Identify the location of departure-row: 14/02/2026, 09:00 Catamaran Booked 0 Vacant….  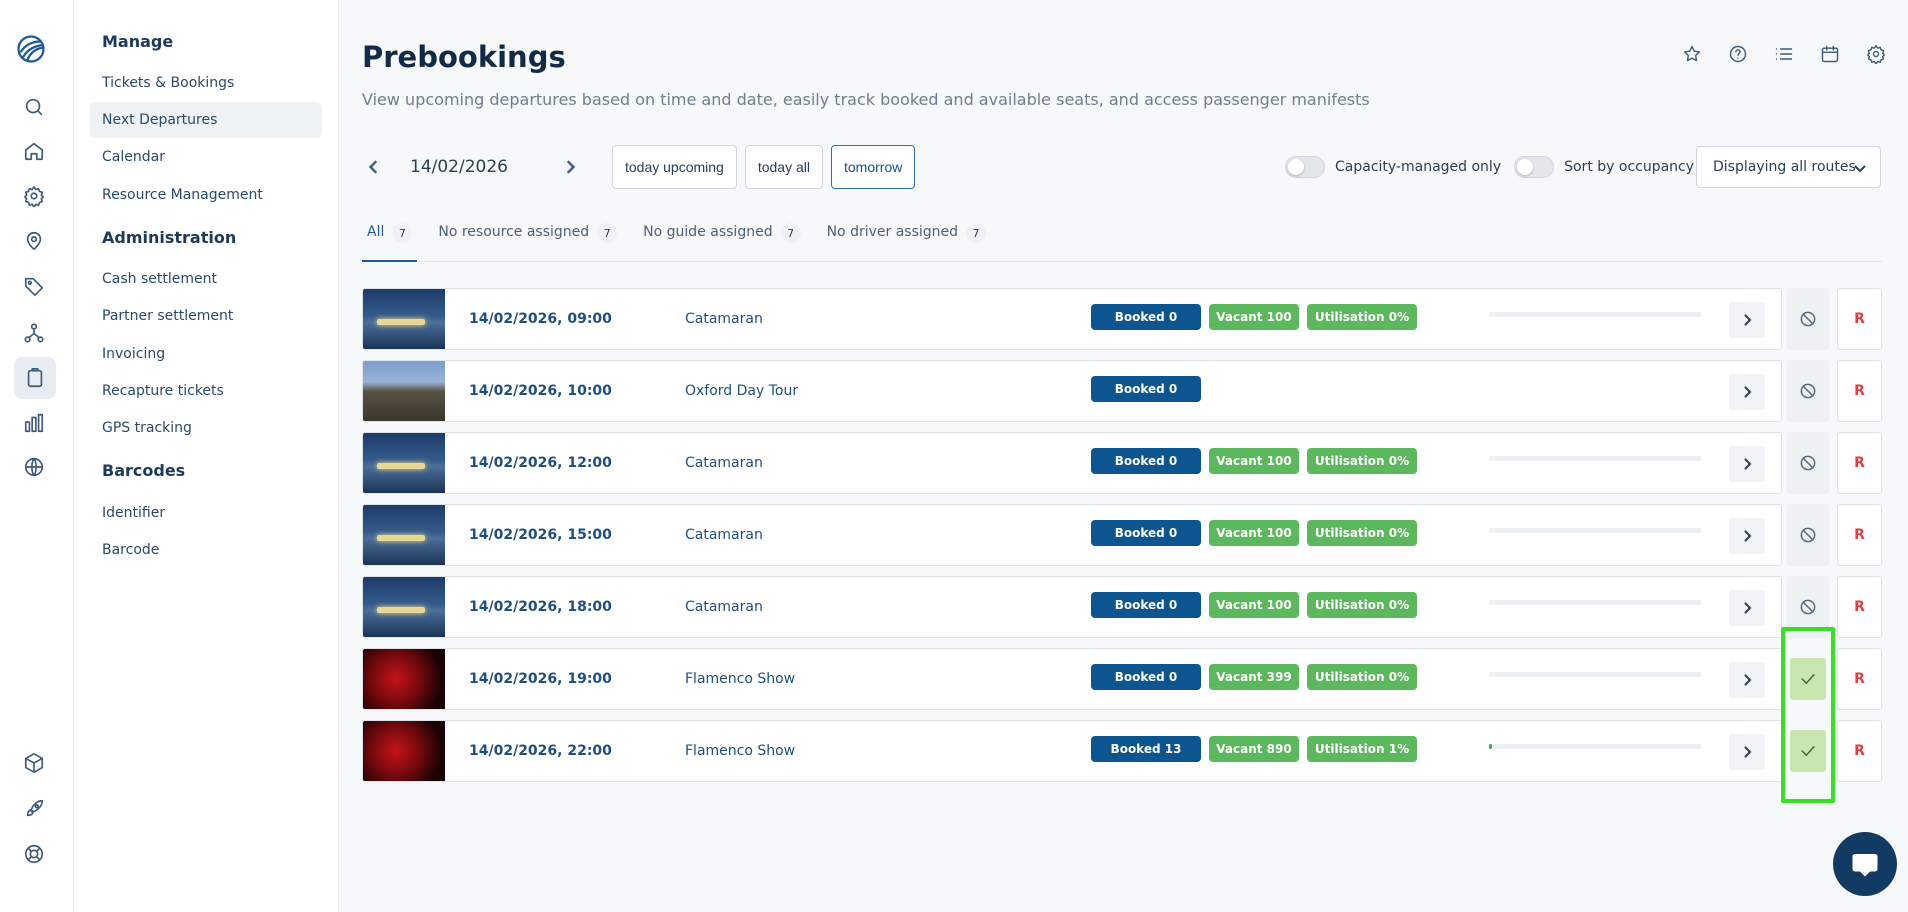
(1072, 319).